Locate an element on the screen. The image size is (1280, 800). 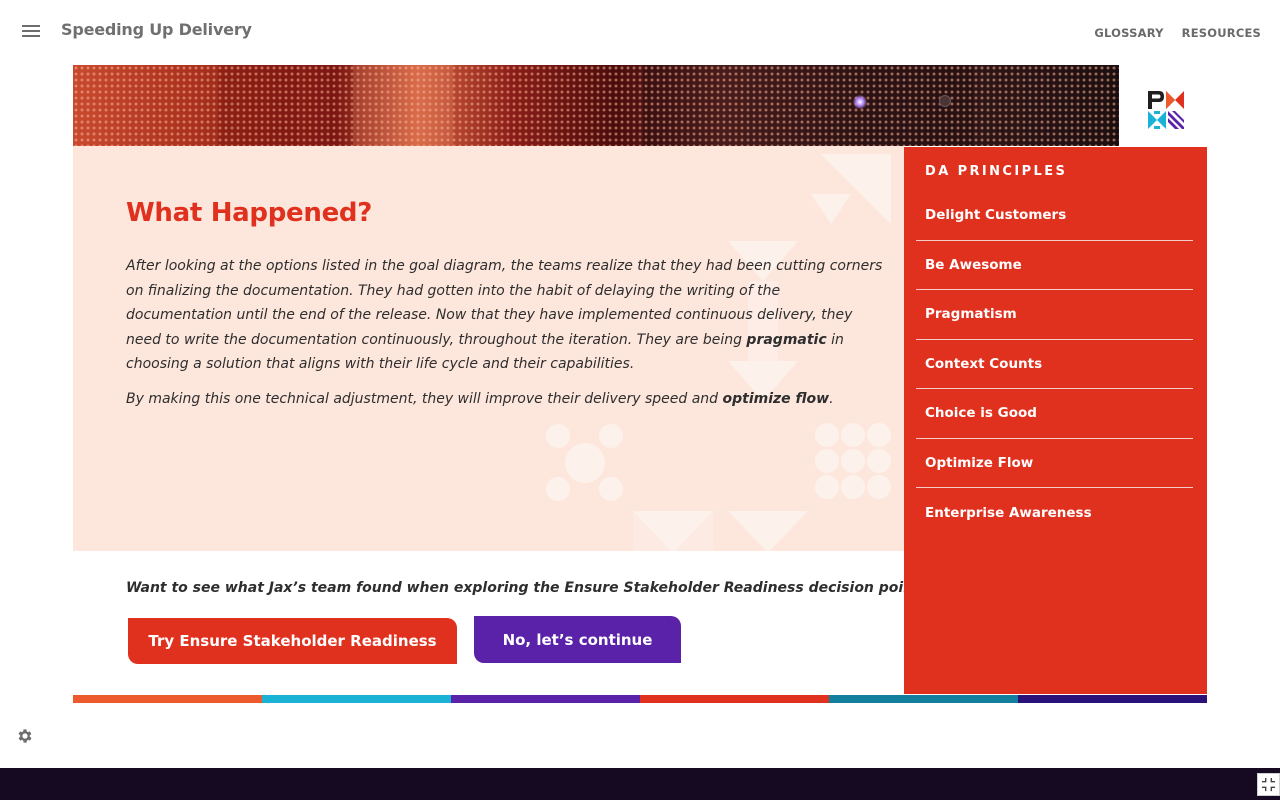
principle-optimize-flow: Optimize Flow is located at coordinates (1054, 463).